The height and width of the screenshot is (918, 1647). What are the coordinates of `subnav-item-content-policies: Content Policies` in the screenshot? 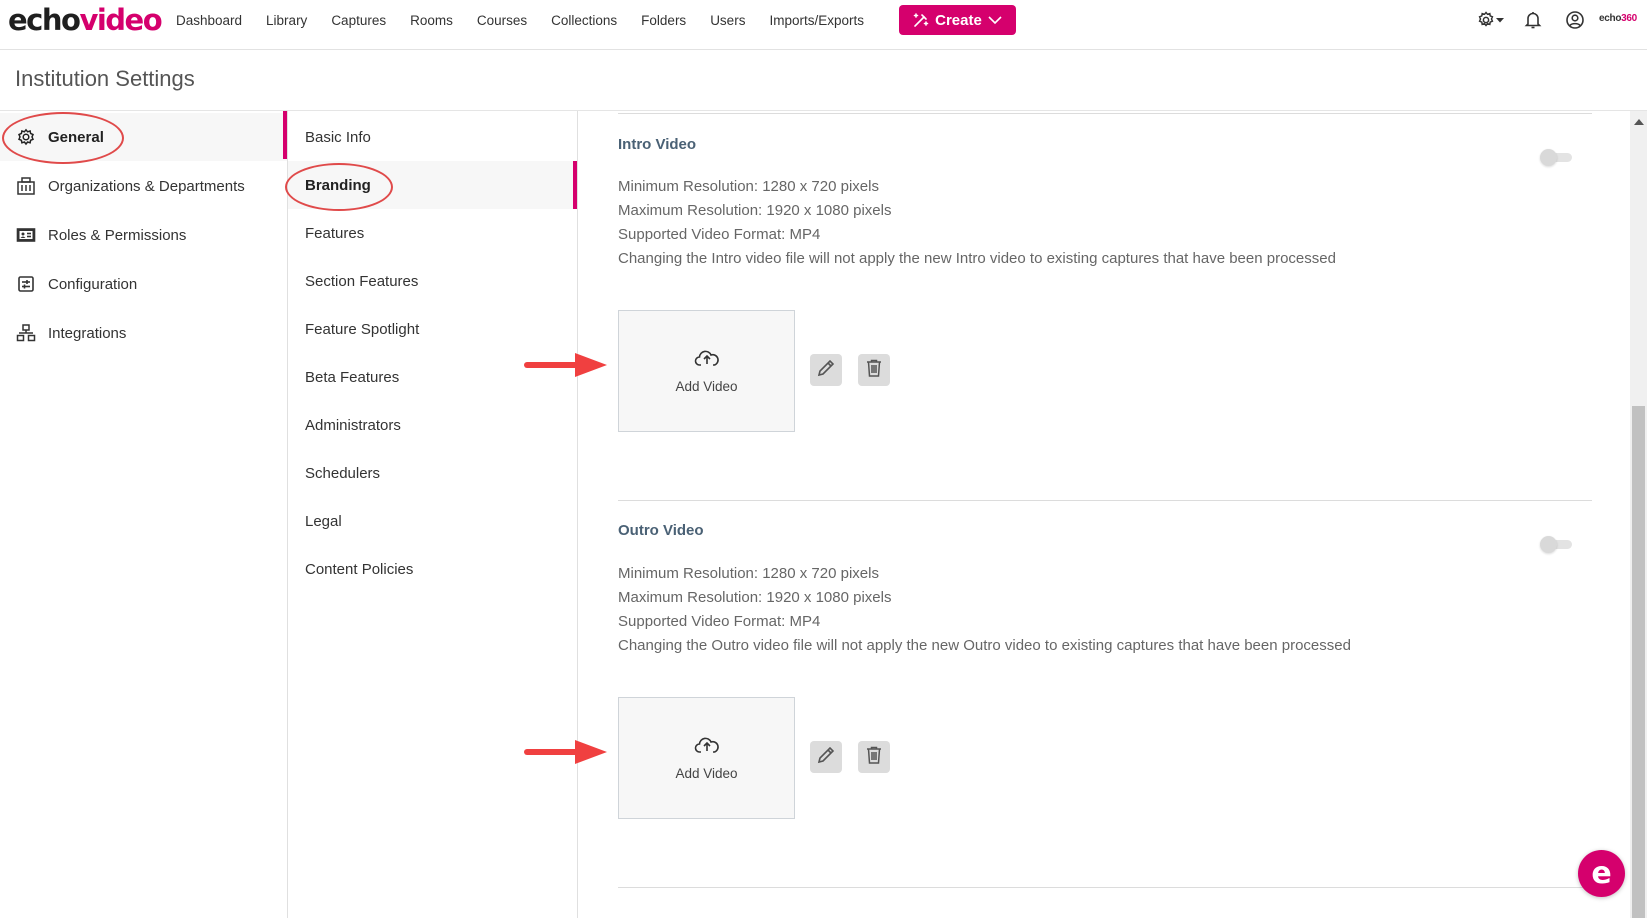 It's located at (432, 569).